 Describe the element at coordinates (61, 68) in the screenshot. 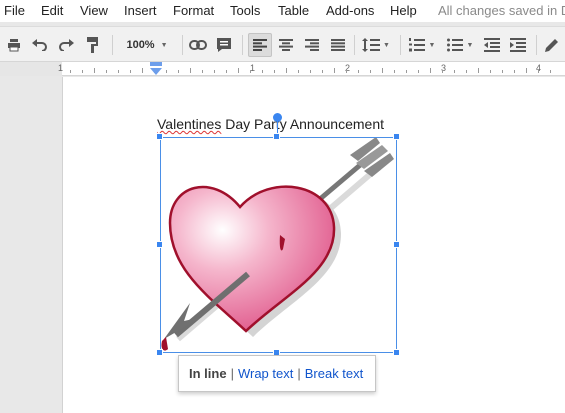

I see `ruler-number: 1` at that location.